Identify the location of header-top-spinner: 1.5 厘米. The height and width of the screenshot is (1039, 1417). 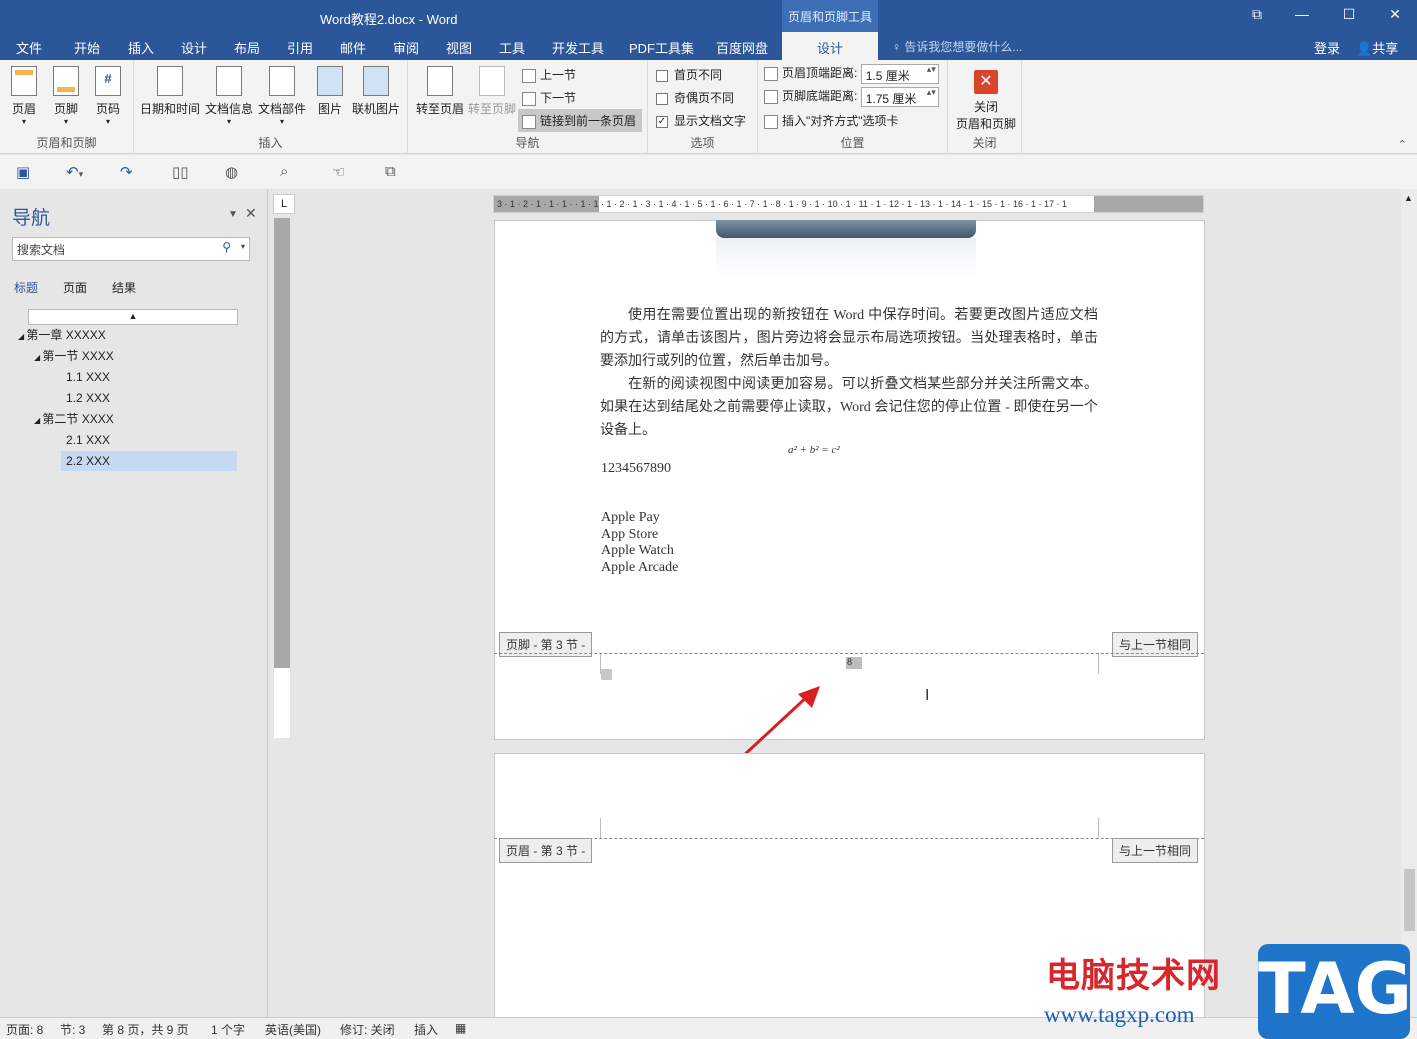
(899, 74).